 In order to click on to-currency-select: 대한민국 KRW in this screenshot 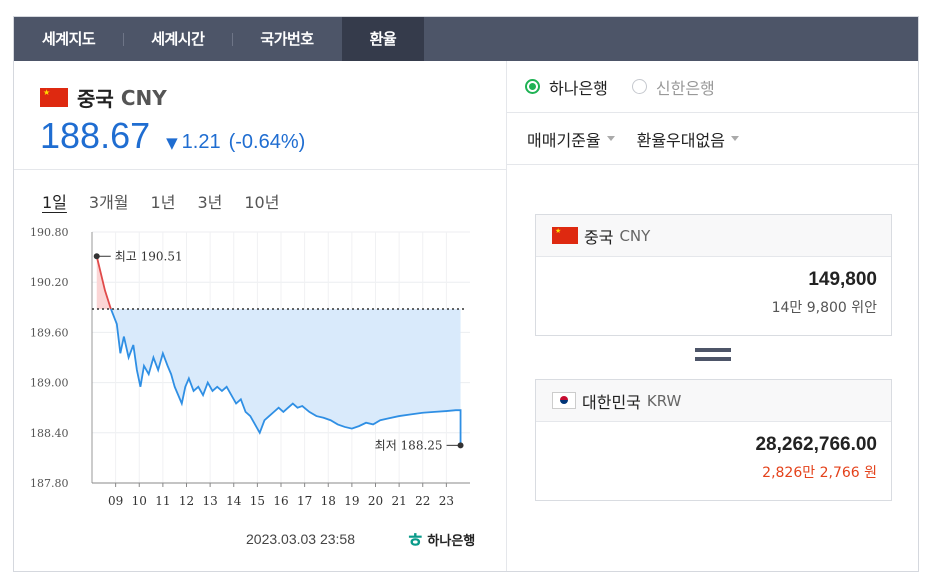, I will do `click(713, 401)`.